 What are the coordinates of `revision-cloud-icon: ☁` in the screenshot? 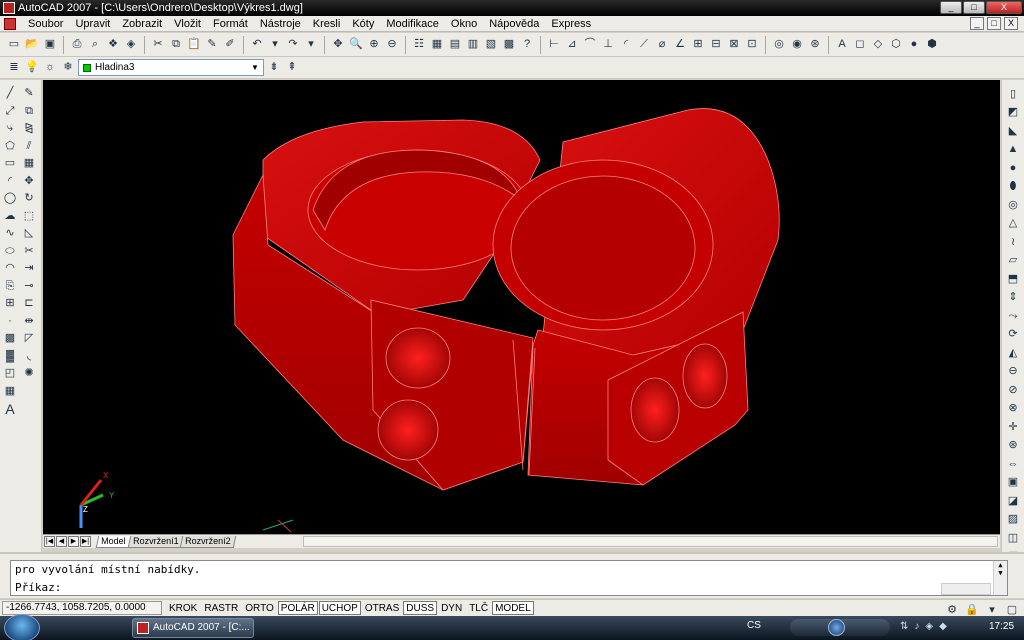 It's located at (10, 217).